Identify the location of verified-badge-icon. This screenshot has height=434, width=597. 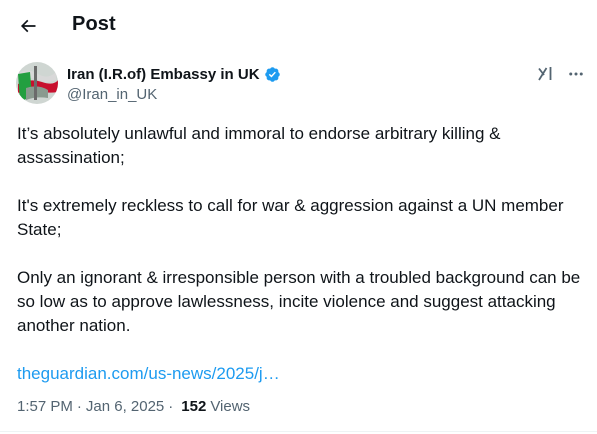
(272, 74).